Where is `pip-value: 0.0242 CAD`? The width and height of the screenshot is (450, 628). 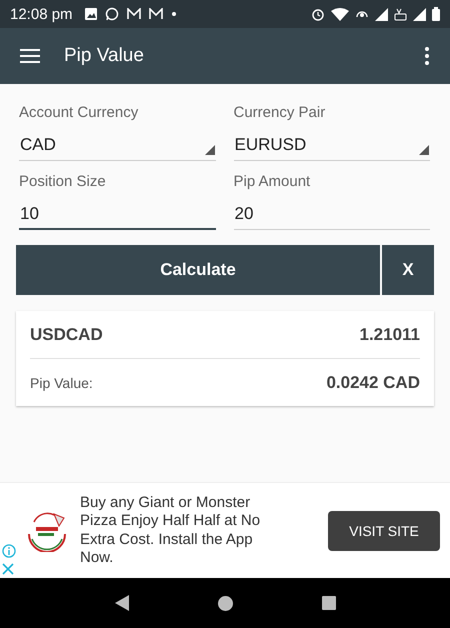
pip-value: 0.0242 CAD is located at coordinates (373, 382).